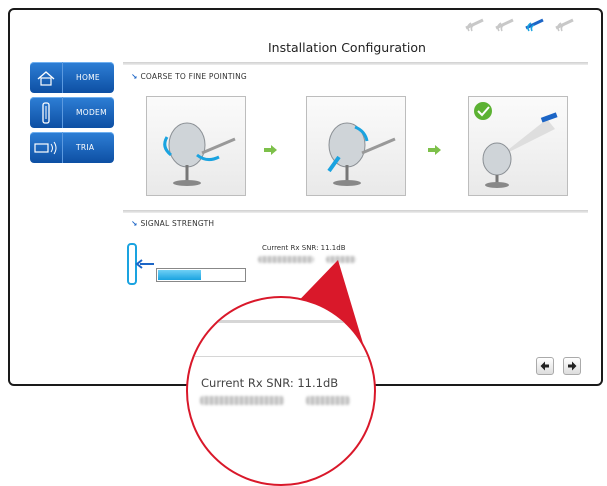 The width and height of the screenshot is (607, 486). I want to click on zoom-snr-readout: Current Rx SNR: 11.1dB, so click(270, 383).